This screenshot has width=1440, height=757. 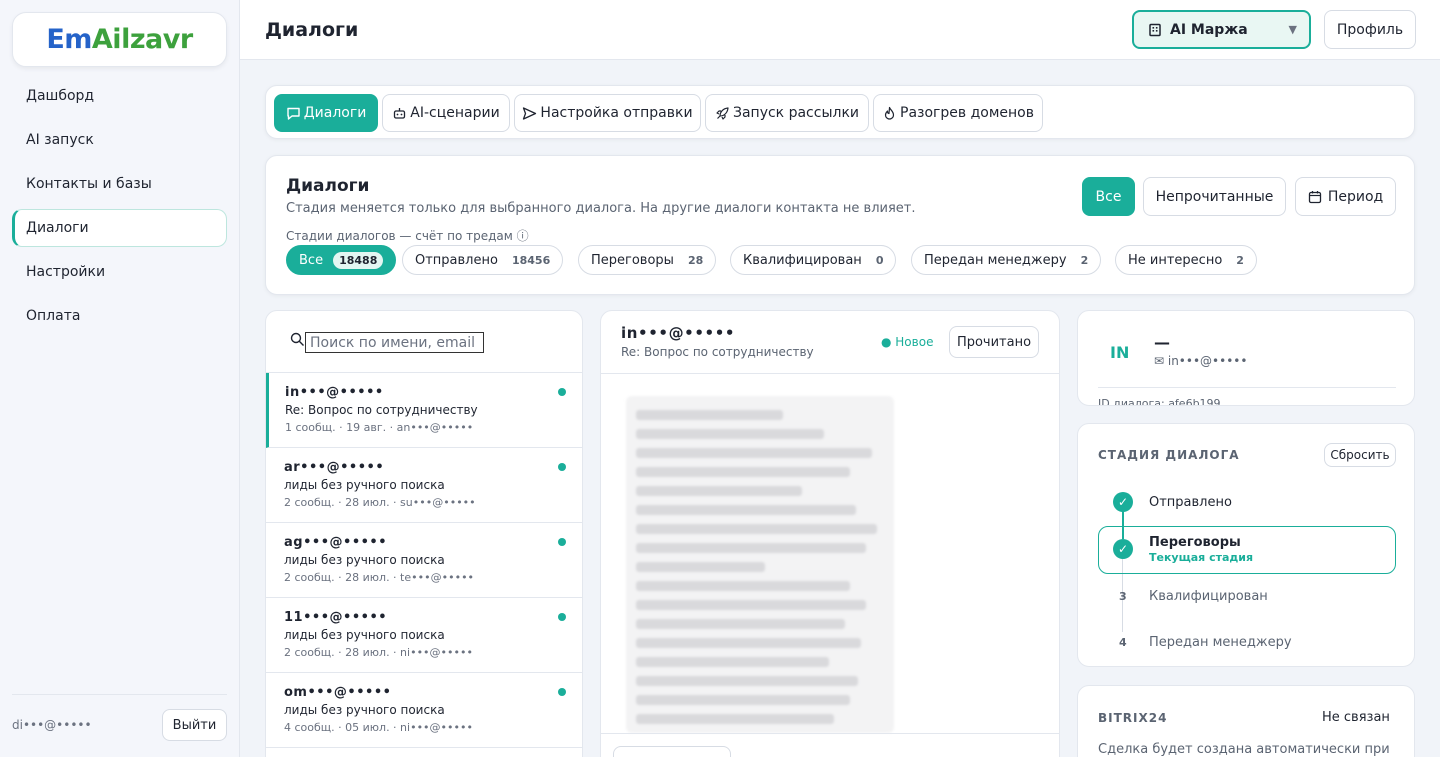 I want to click on stage-pill-all: Все 18488, so click(x=341, y=260).